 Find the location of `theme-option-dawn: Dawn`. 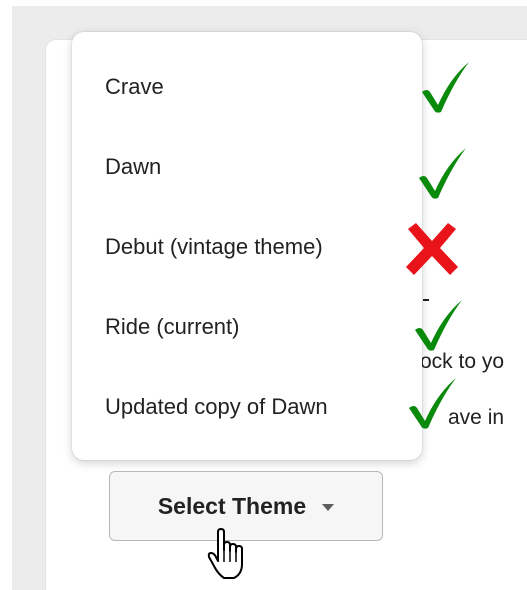

theme-option-dawn: Dawn is located at coordinates (133, 167).